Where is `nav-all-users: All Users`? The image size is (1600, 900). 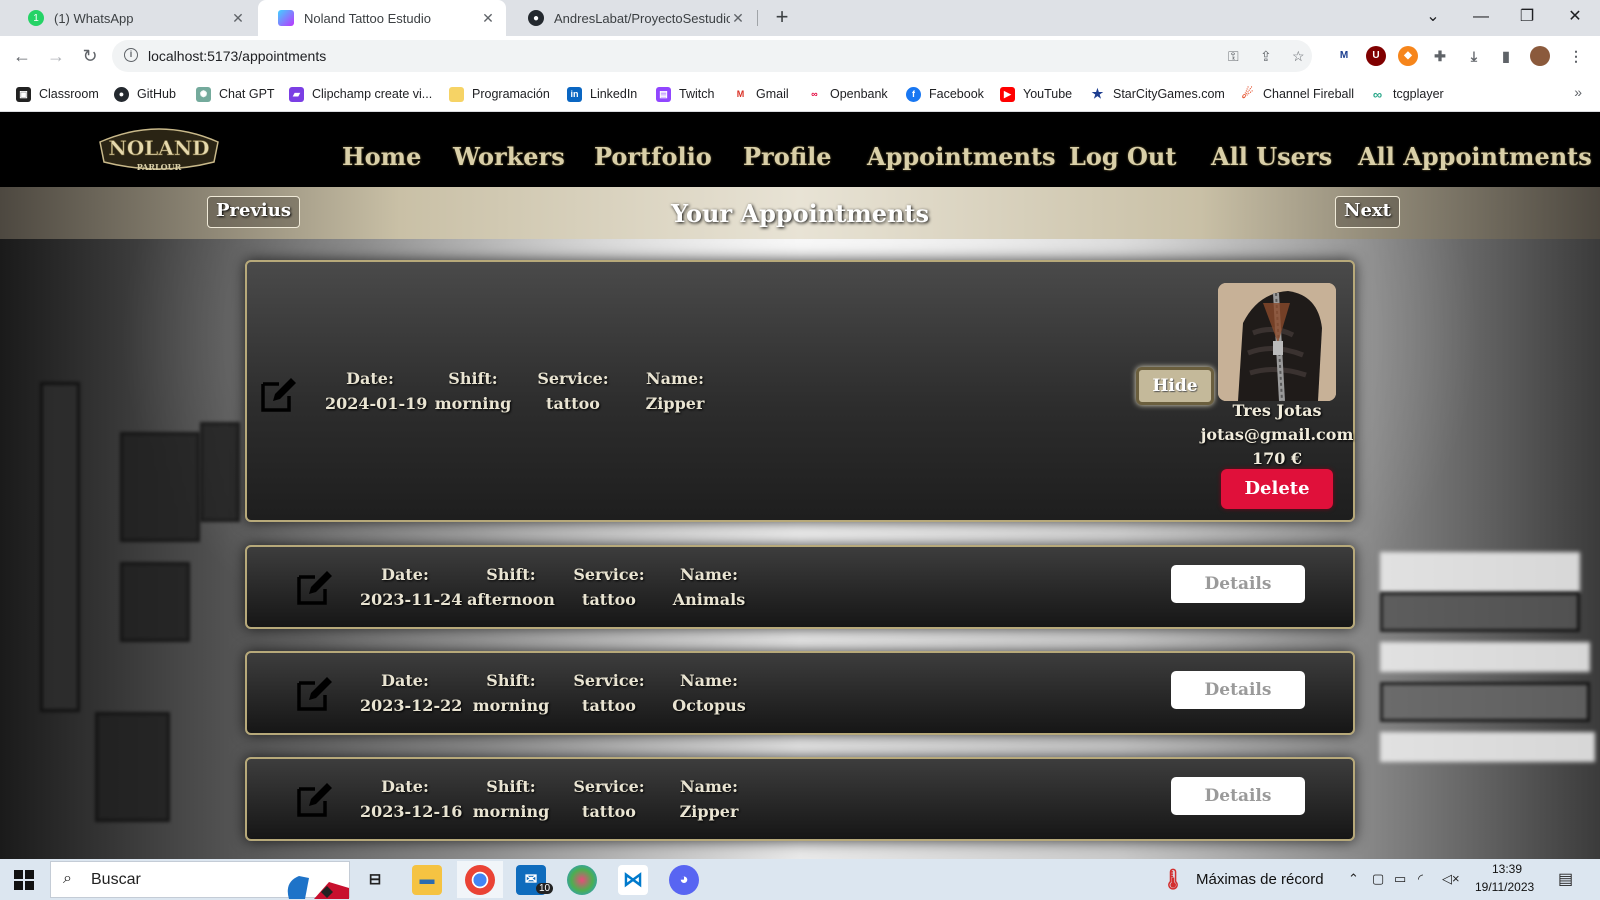 nav-all-users: All Users is located at coordinates (1271, 156).